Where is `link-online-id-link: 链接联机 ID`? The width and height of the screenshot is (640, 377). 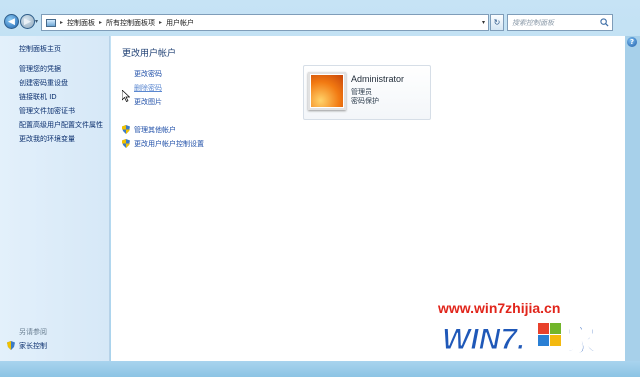
link-online-id-link: 链接联机 ID is located at coordinates (38, 97).